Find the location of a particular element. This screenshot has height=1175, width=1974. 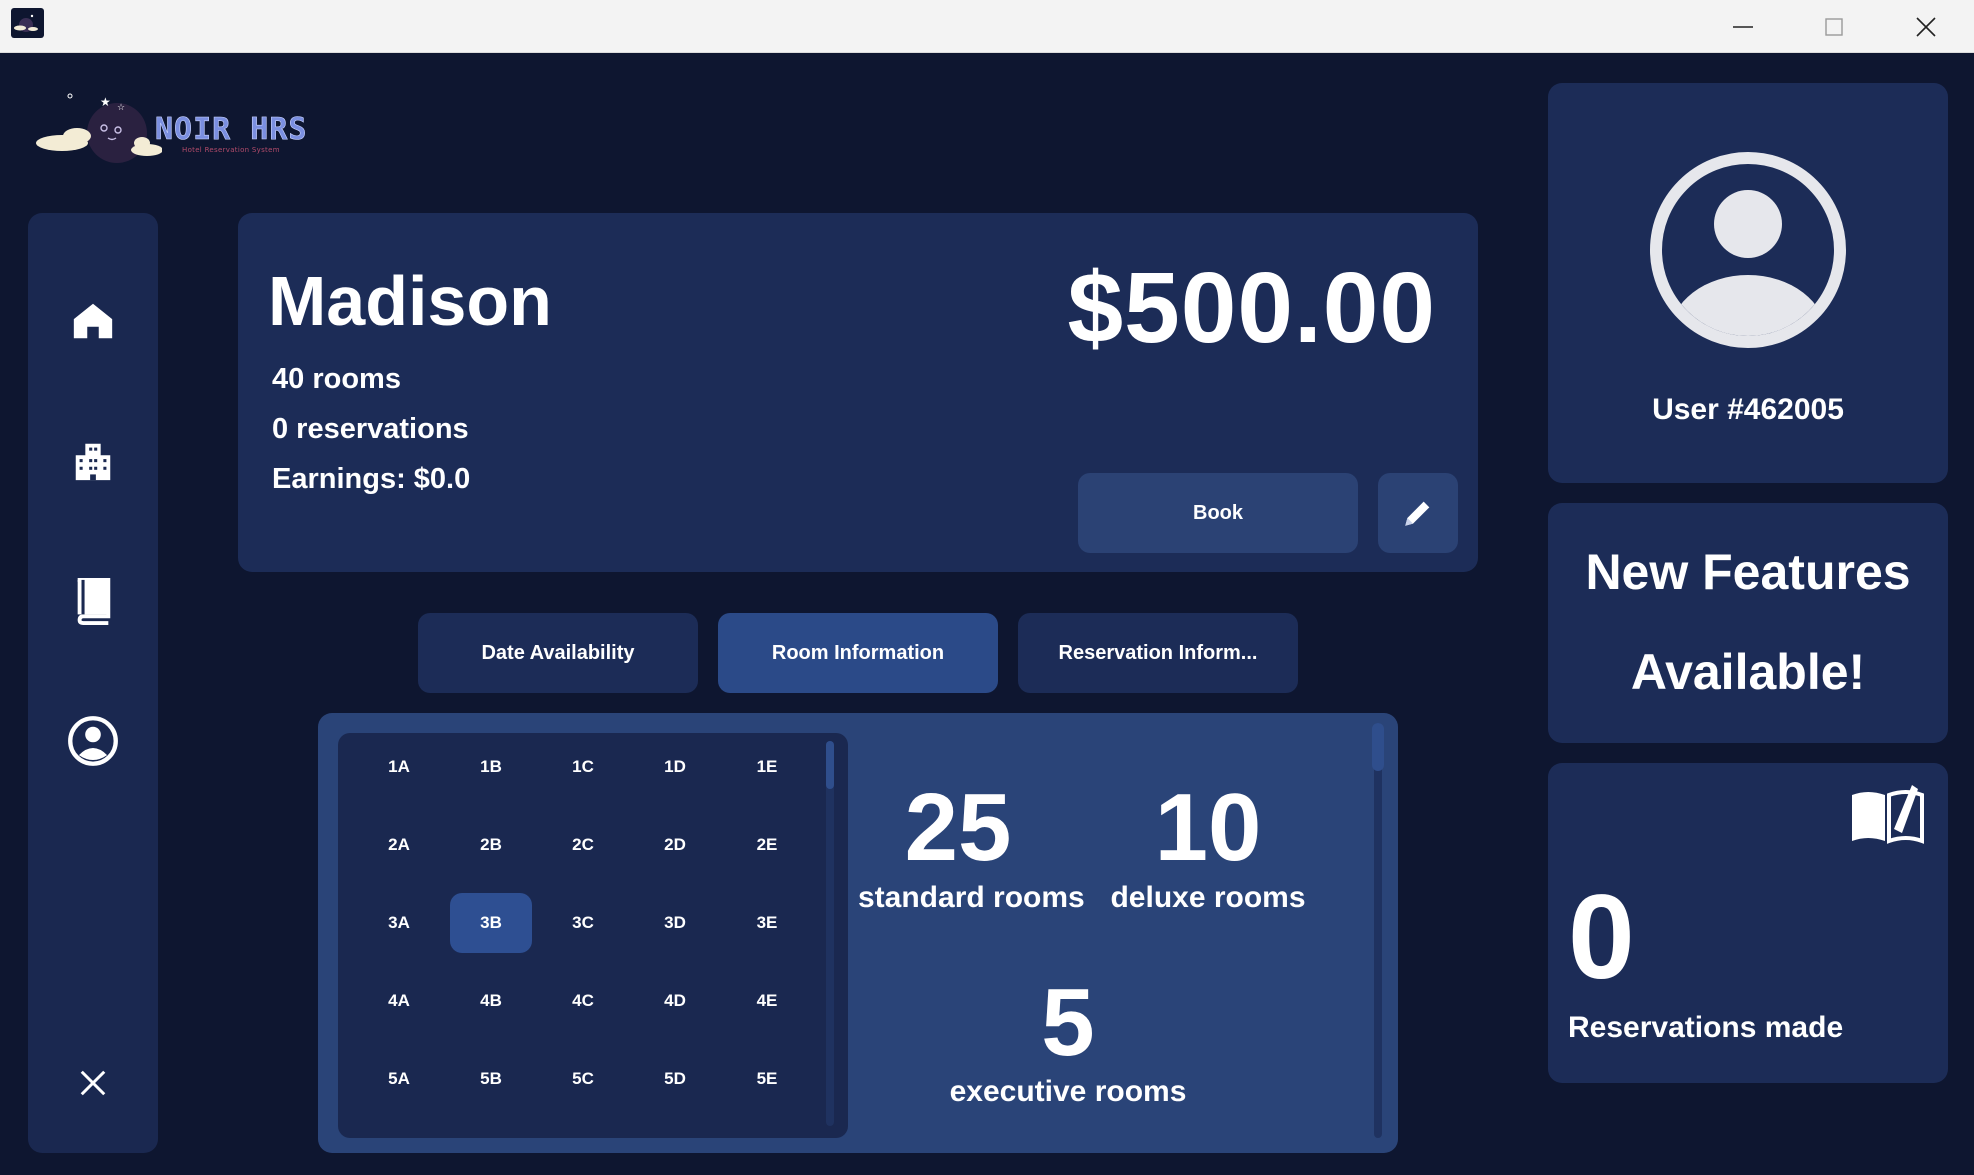

room-cell-5e: 5E is located at coordinates (767, 1079).